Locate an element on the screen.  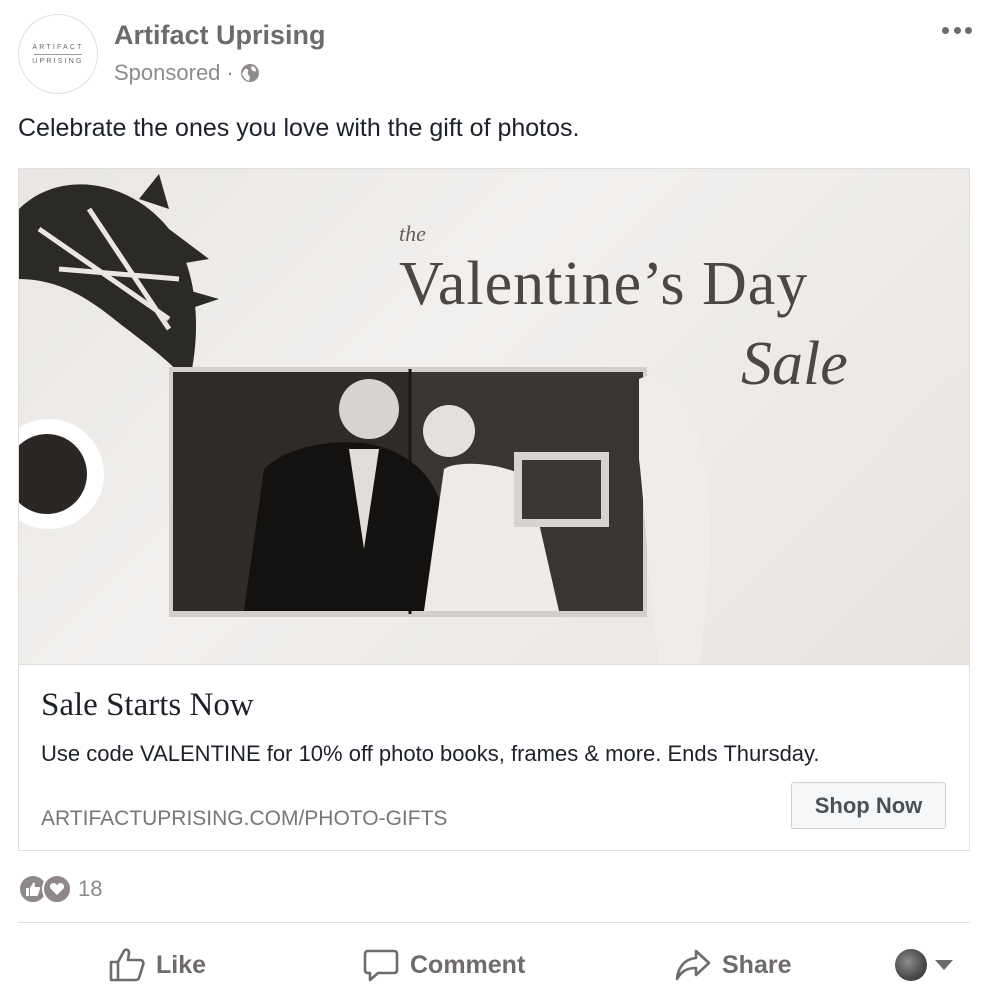
card-url: ARTIFACTUPRISING.COM/PHOTO-GIFTS is located at coordinates (244, 819).